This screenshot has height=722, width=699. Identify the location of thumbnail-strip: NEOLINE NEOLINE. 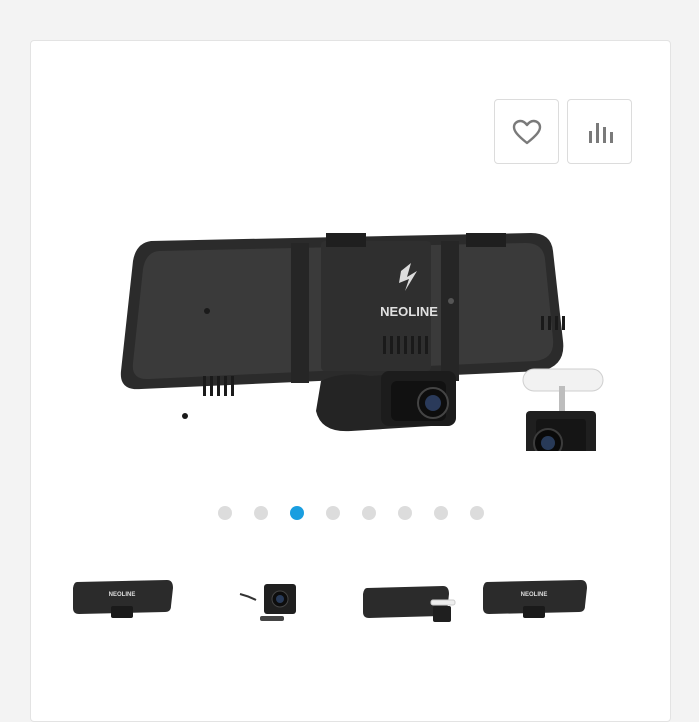
(361, 601).